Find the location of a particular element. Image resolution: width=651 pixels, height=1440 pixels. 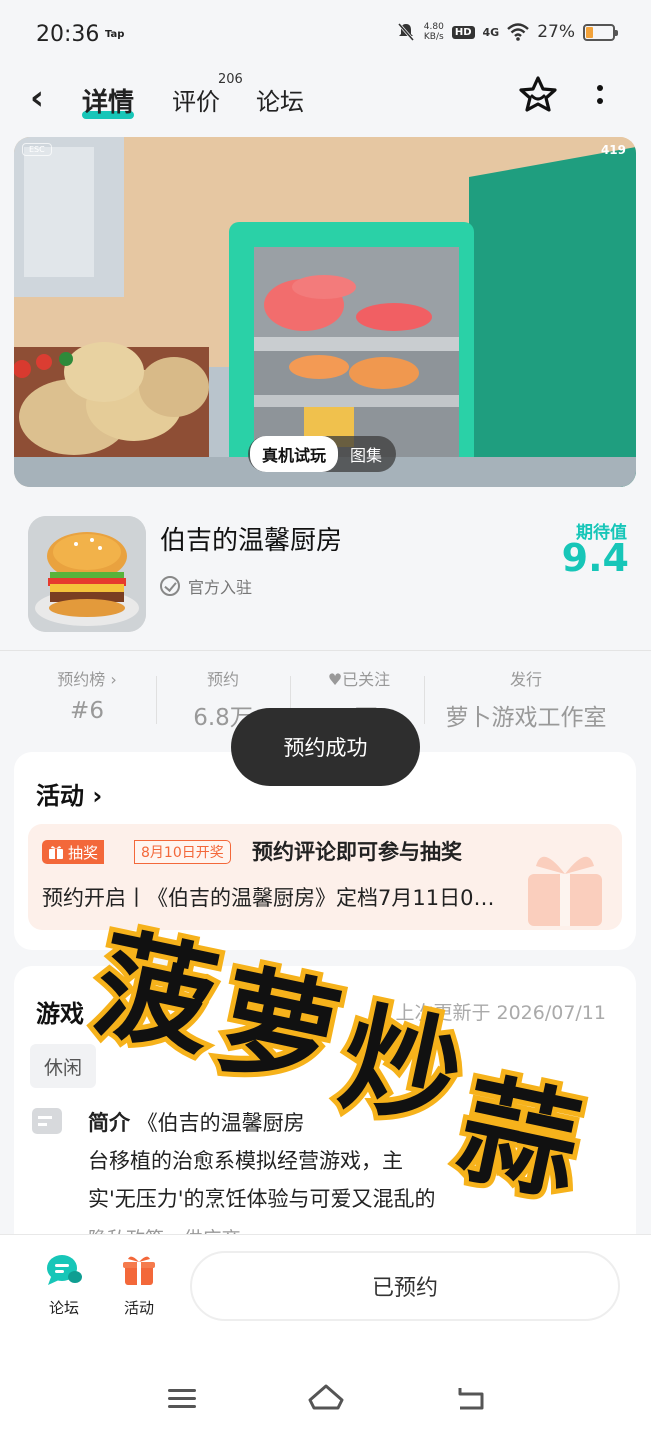

system-nav-bar is located at coordinates (325, 1397).